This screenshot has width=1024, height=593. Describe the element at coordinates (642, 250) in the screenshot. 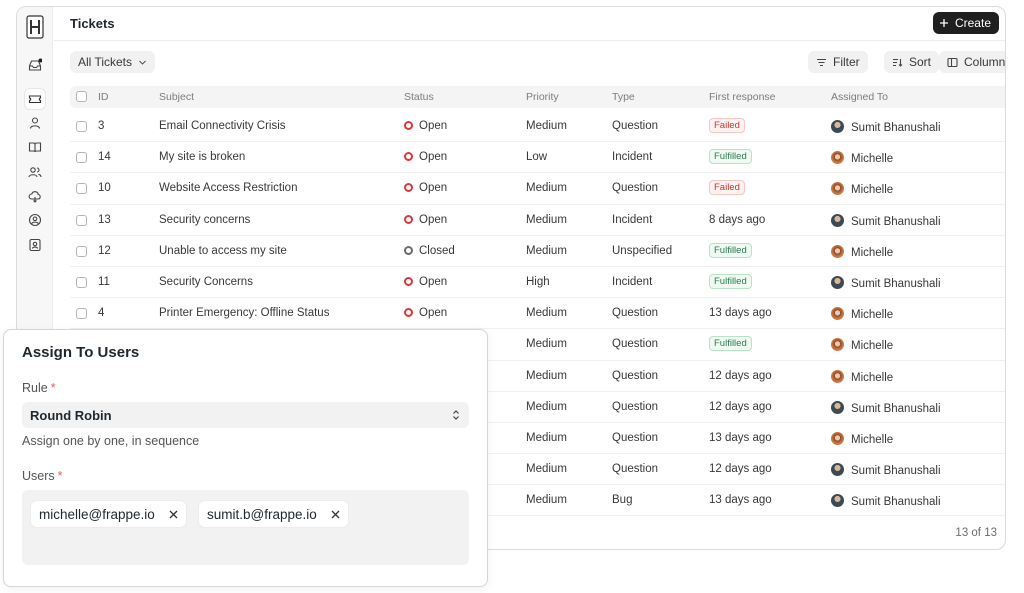

I see `ticket-type: Unspecified` at that location.